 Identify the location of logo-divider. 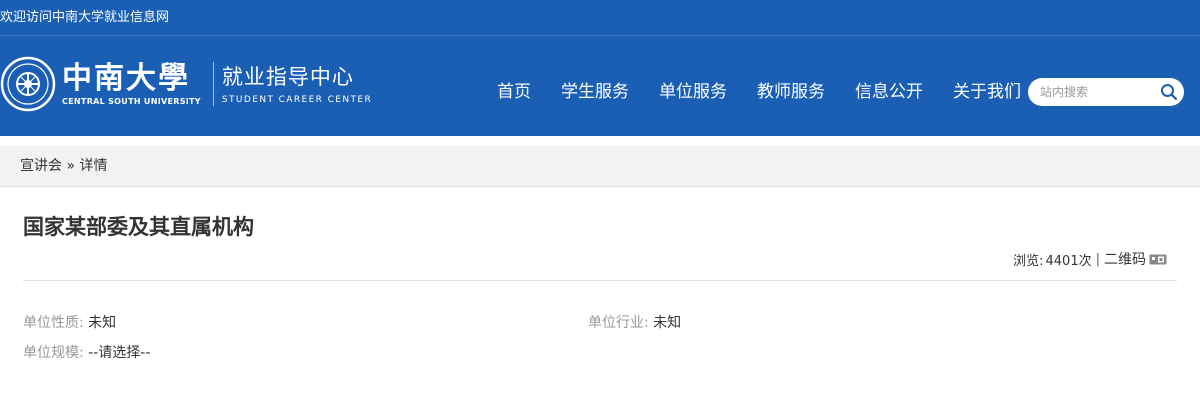
(213, 84).